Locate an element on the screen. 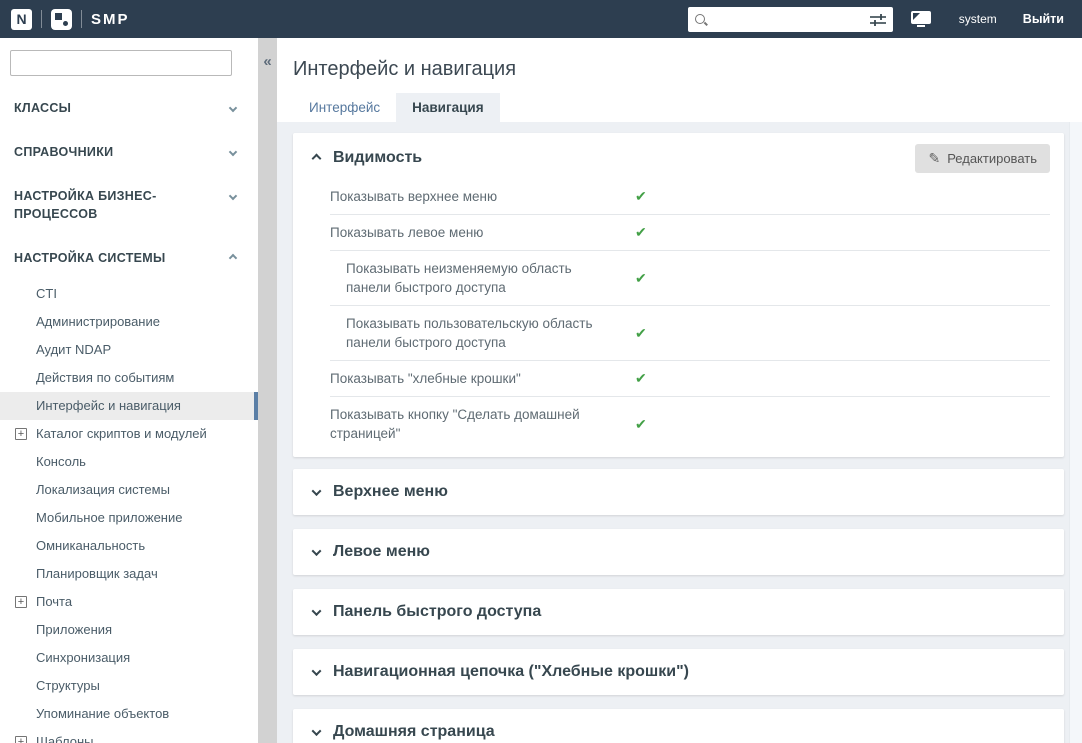 This screenshot has width=1082, height=743. page-title: Интерфейс и навигация is located at coordinates (405, 69).